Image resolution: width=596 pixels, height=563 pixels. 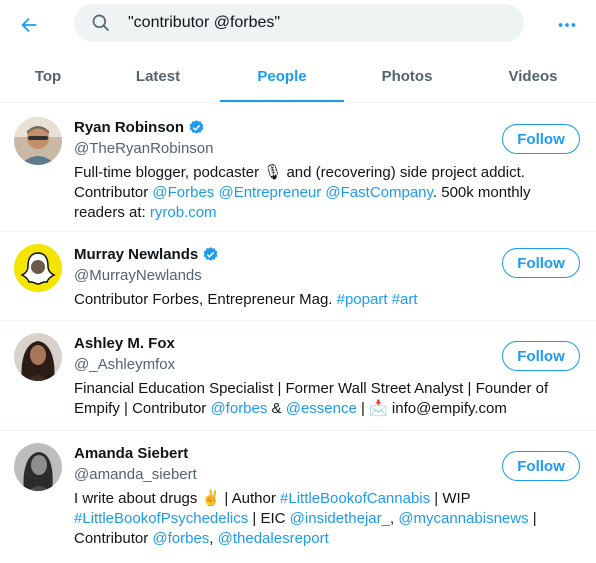 What do you see at coordinates (269, 192) in the screenshot?
I see `mention-link: @Entrepreneur` at bounding box center [269, 192].